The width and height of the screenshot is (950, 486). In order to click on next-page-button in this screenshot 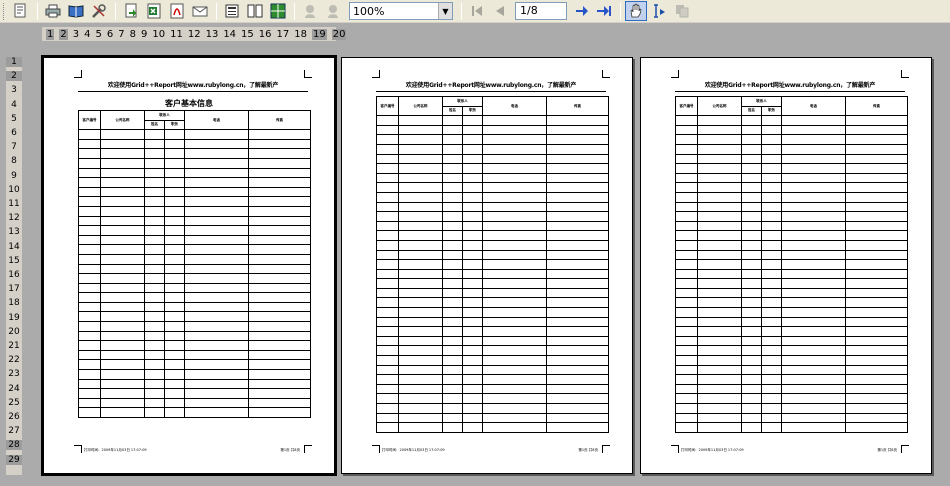, I will do `click(581, 11)`.